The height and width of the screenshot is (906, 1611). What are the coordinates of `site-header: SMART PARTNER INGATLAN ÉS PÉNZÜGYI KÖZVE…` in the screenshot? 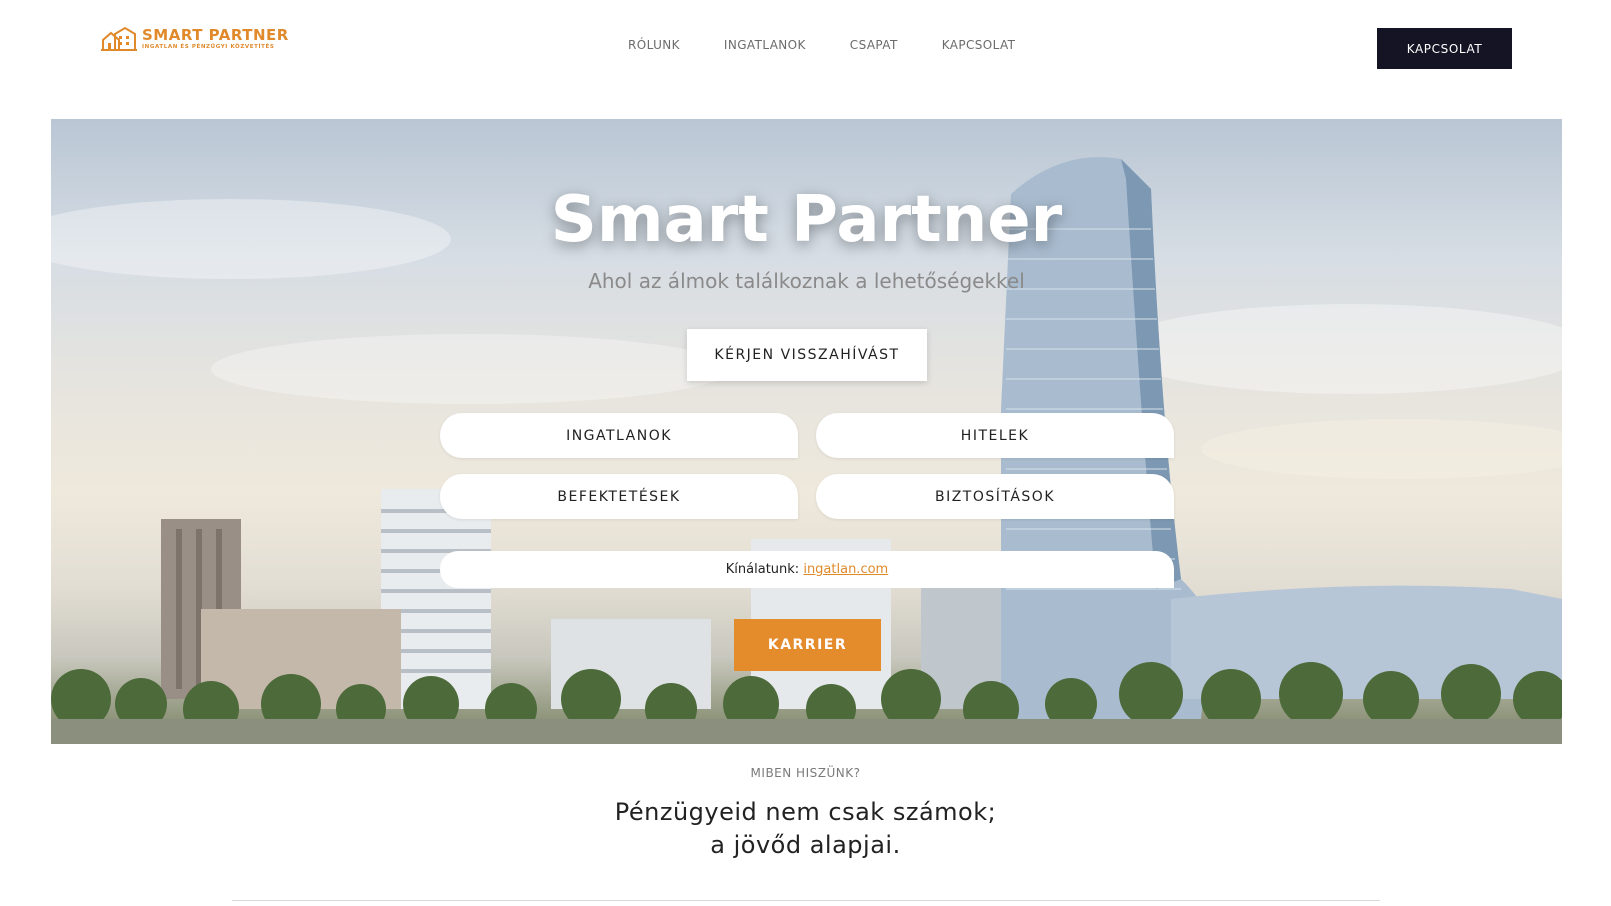 It's located at (805, 48).